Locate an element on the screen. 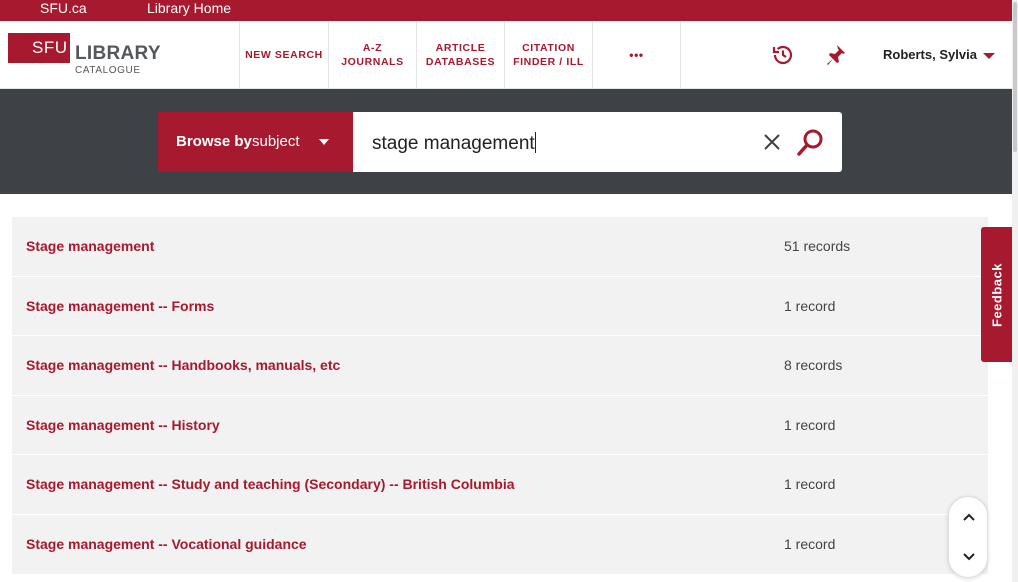 Image resolution: width=1018 pixels, height=582 pixels. nav-article-databases-label: ARTICLE DATABASES is located at coordinates (460, 55).